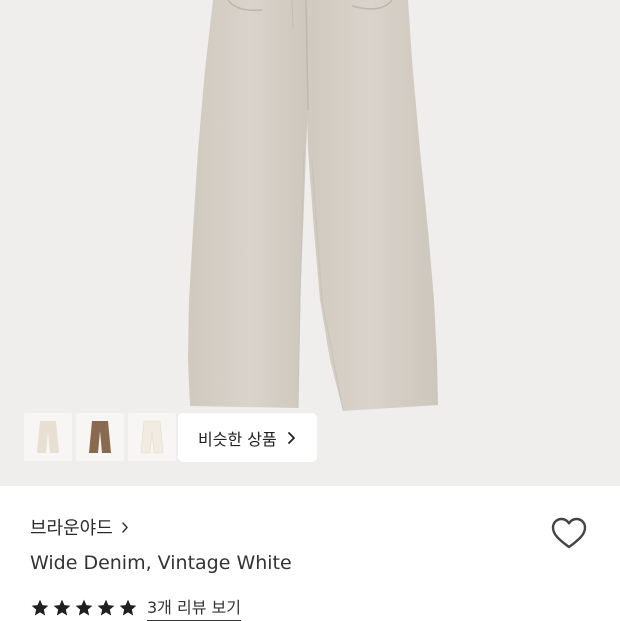 The width and height of the screenshot is (620, 621). What do you see at coordinates (194, 607) in the screenshot?
I see `review-link: 3개 리뷰 보기` at bounding box center [194, 607].